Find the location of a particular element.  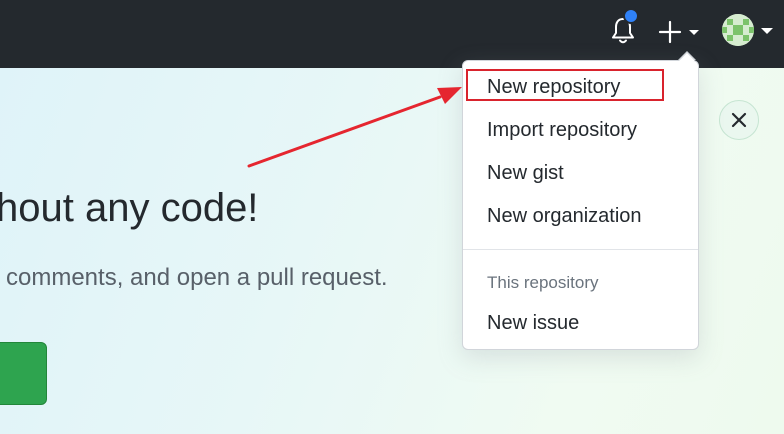

dismiss-banner-button is located at coordinates (739, 120).